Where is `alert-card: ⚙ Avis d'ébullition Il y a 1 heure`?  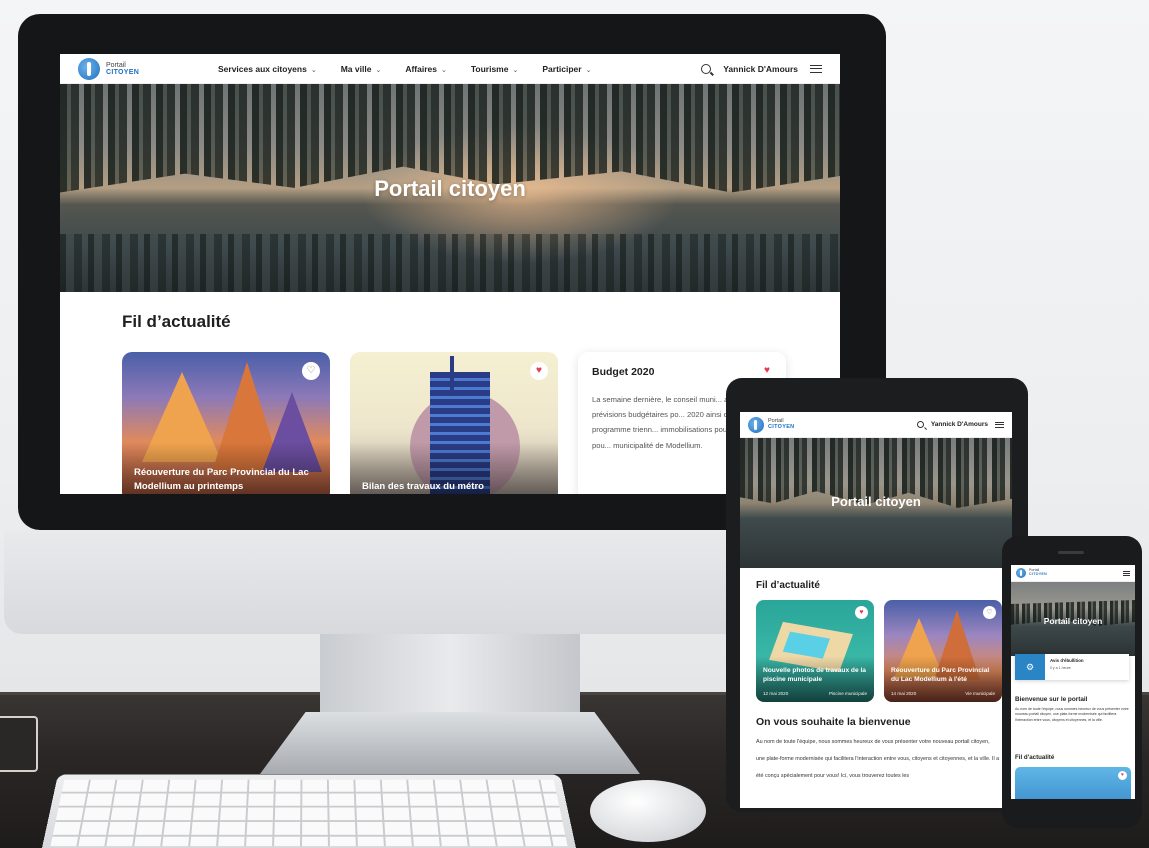 alert-card: ⚙ Avis d'ébullition Il y a 1 heure is located at coordinates (1072, 667).